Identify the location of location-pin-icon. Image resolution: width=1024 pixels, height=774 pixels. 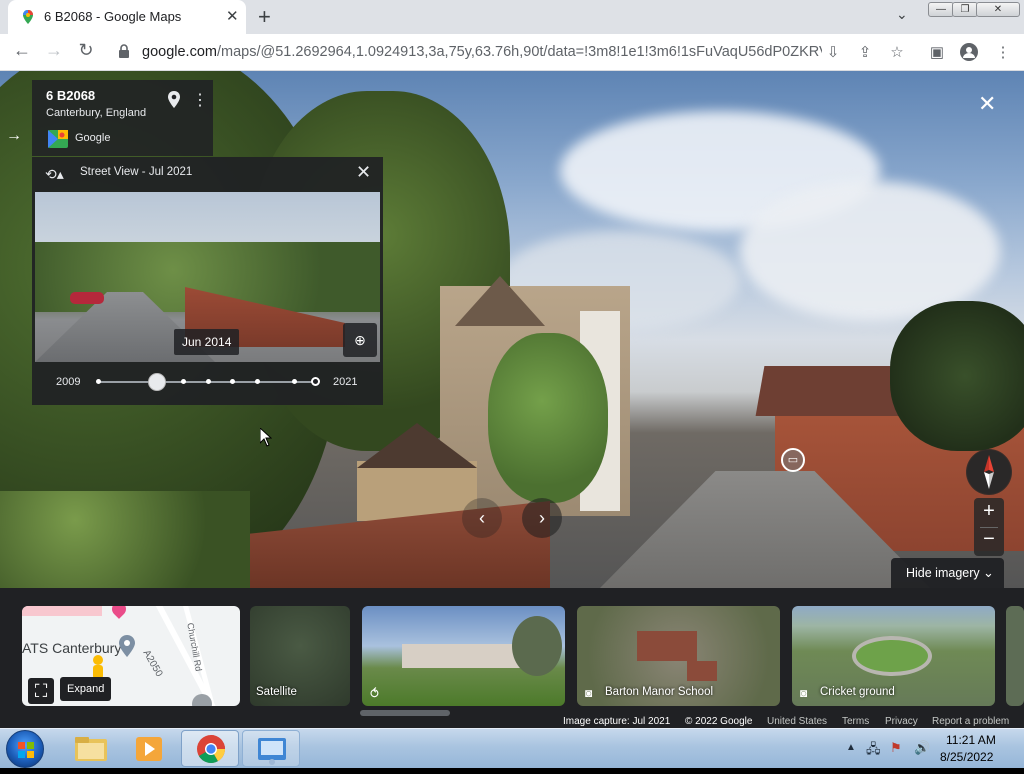
(174, 100).